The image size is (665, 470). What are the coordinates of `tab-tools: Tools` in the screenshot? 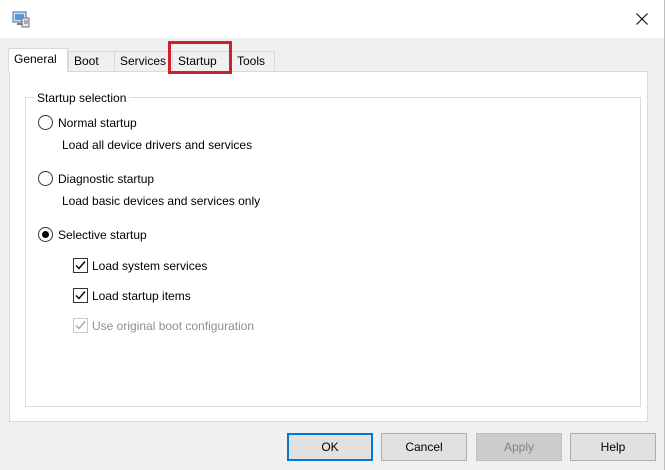 It's located at (253, 60).